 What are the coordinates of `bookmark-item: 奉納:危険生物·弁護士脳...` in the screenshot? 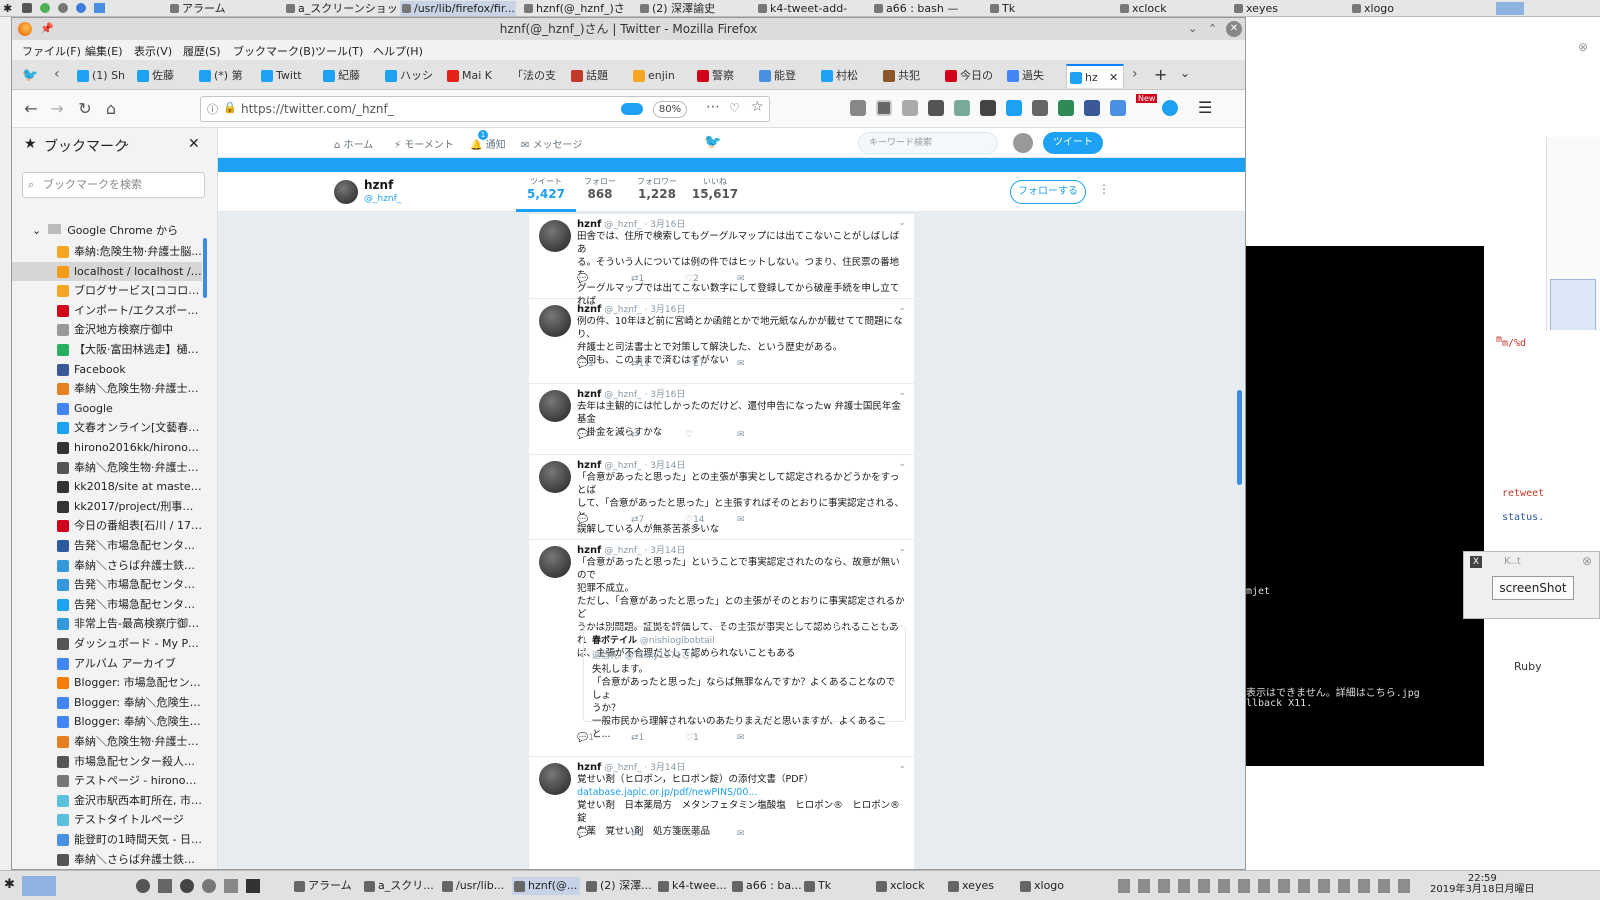 It's located at (107, 251).